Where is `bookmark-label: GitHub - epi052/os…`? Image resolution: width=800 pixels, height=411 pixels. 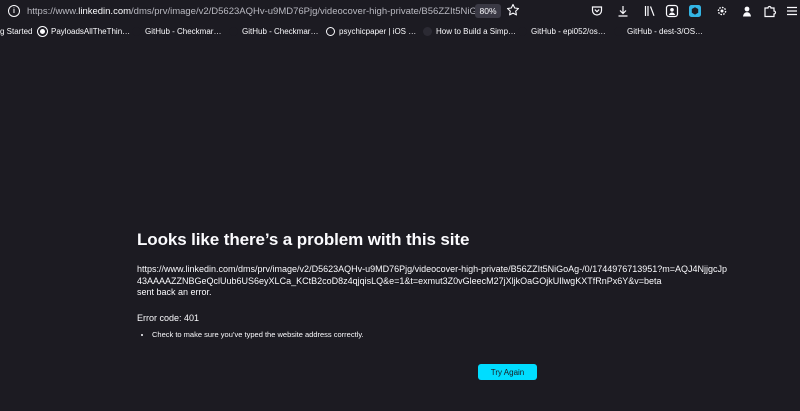 bookmark-label: GitHub - epi052/os… is located at coordinates (568, 31).